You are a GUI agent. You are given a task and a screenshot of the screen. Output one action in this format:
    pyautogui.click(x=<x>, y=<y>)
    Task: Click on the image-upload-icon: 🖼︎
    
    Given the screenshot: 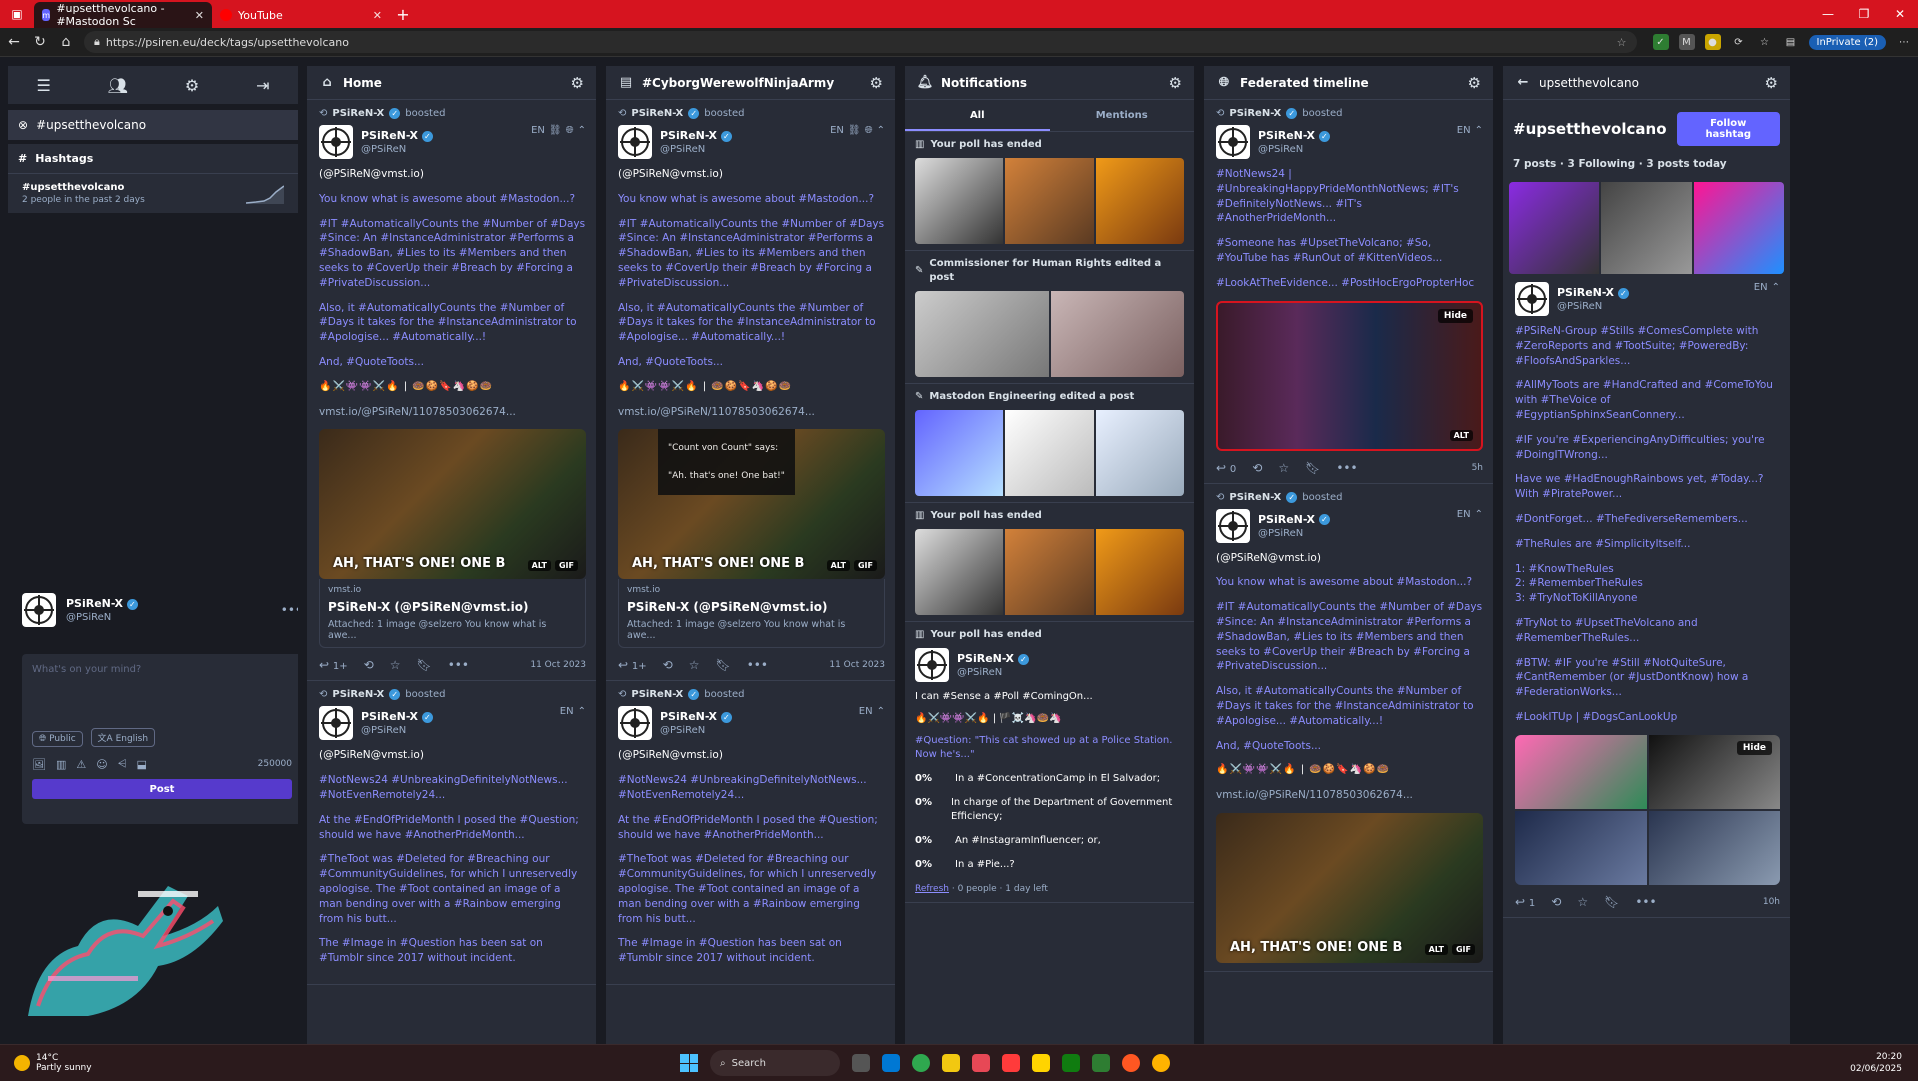 What is the action you would take?
    pyautogui.click(x=39, y=764)
    